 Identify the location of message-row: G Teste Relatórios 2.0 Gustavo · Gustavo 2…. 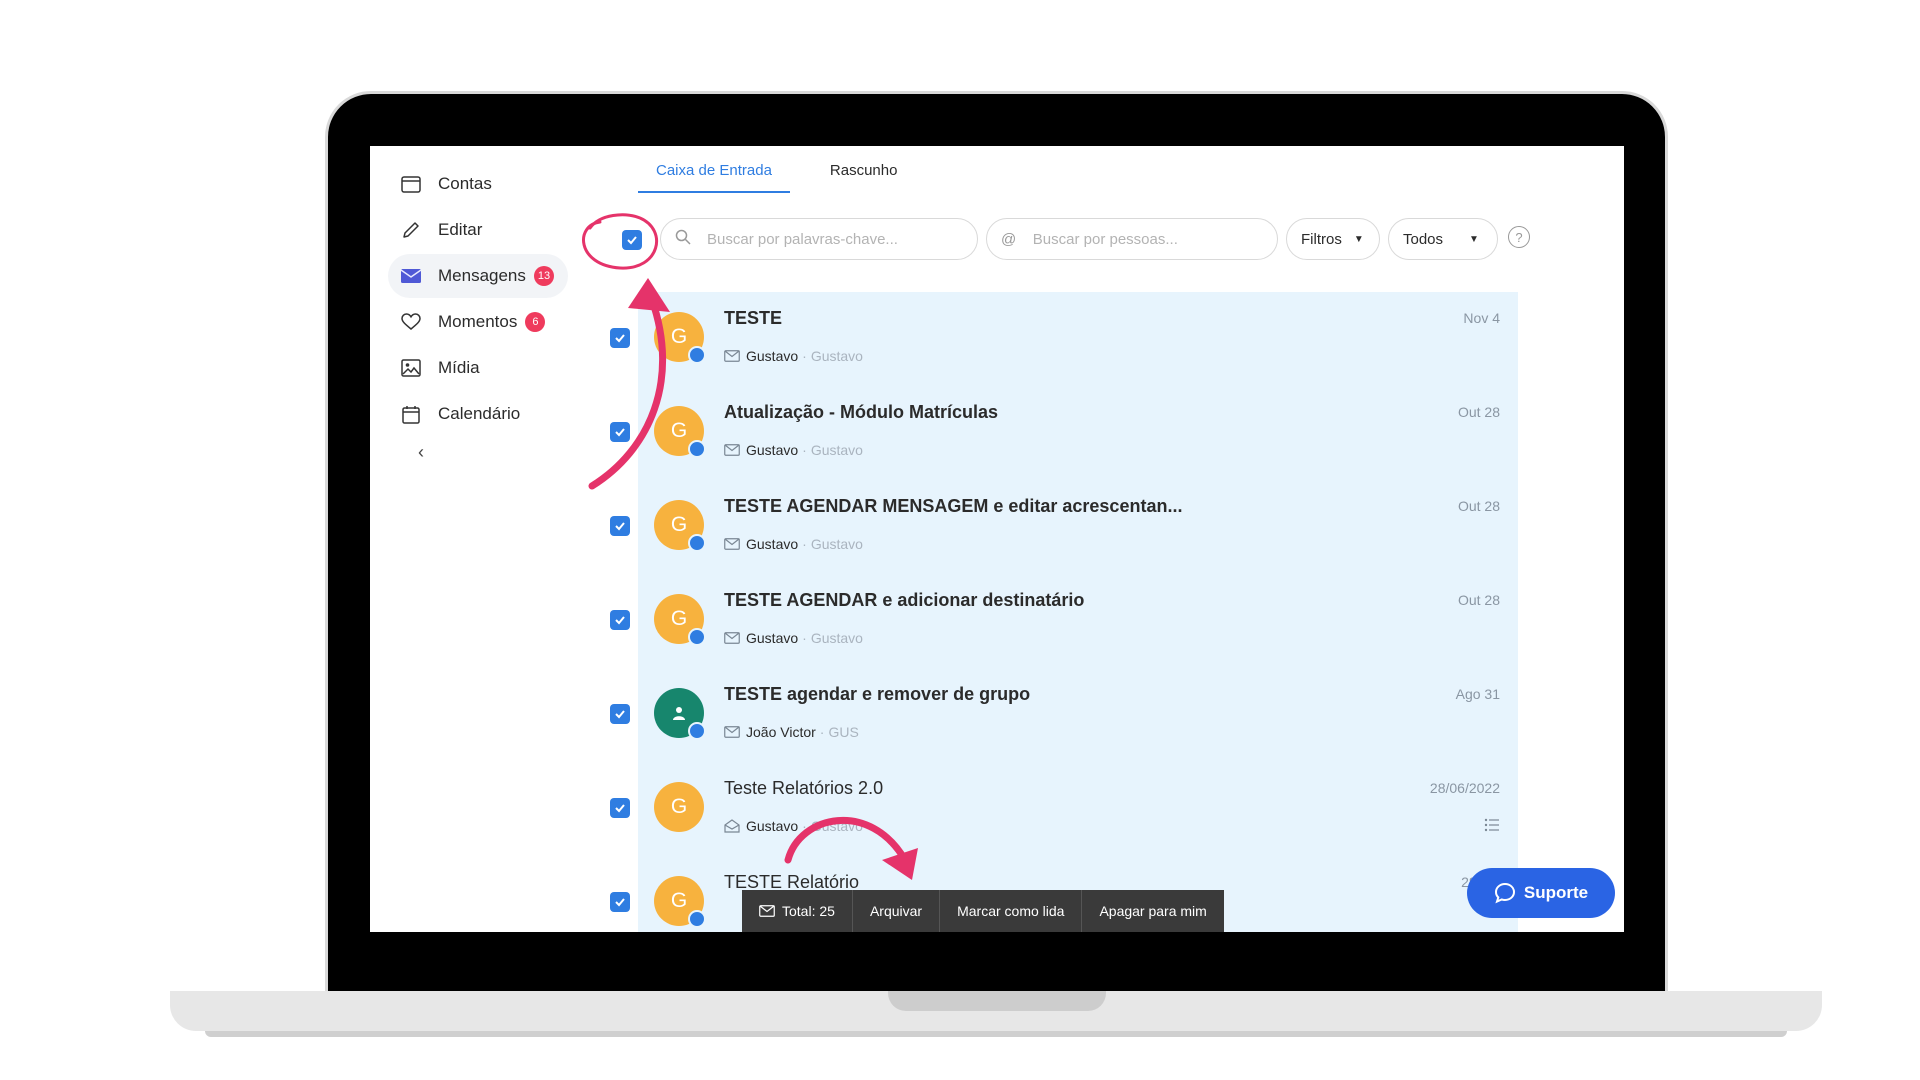
(1064, 809).